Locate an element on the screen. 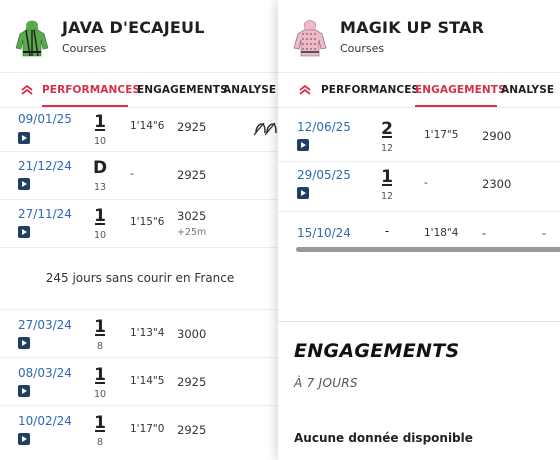 This screenshot has height=460, width=560. race-date: 27/03/24 is located at coordinates (45, 325).